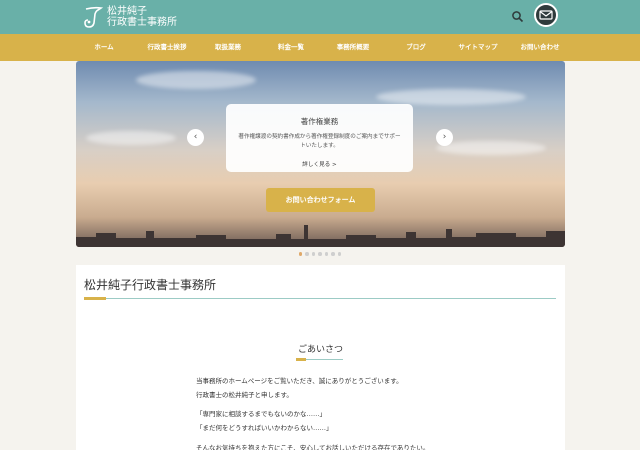 The height and width of the screenshot is (450, 640). Describe the element at coordinates (320, 200) in the screenshot. I see `contact-form-button: お問い合わせフォーム` at that location.